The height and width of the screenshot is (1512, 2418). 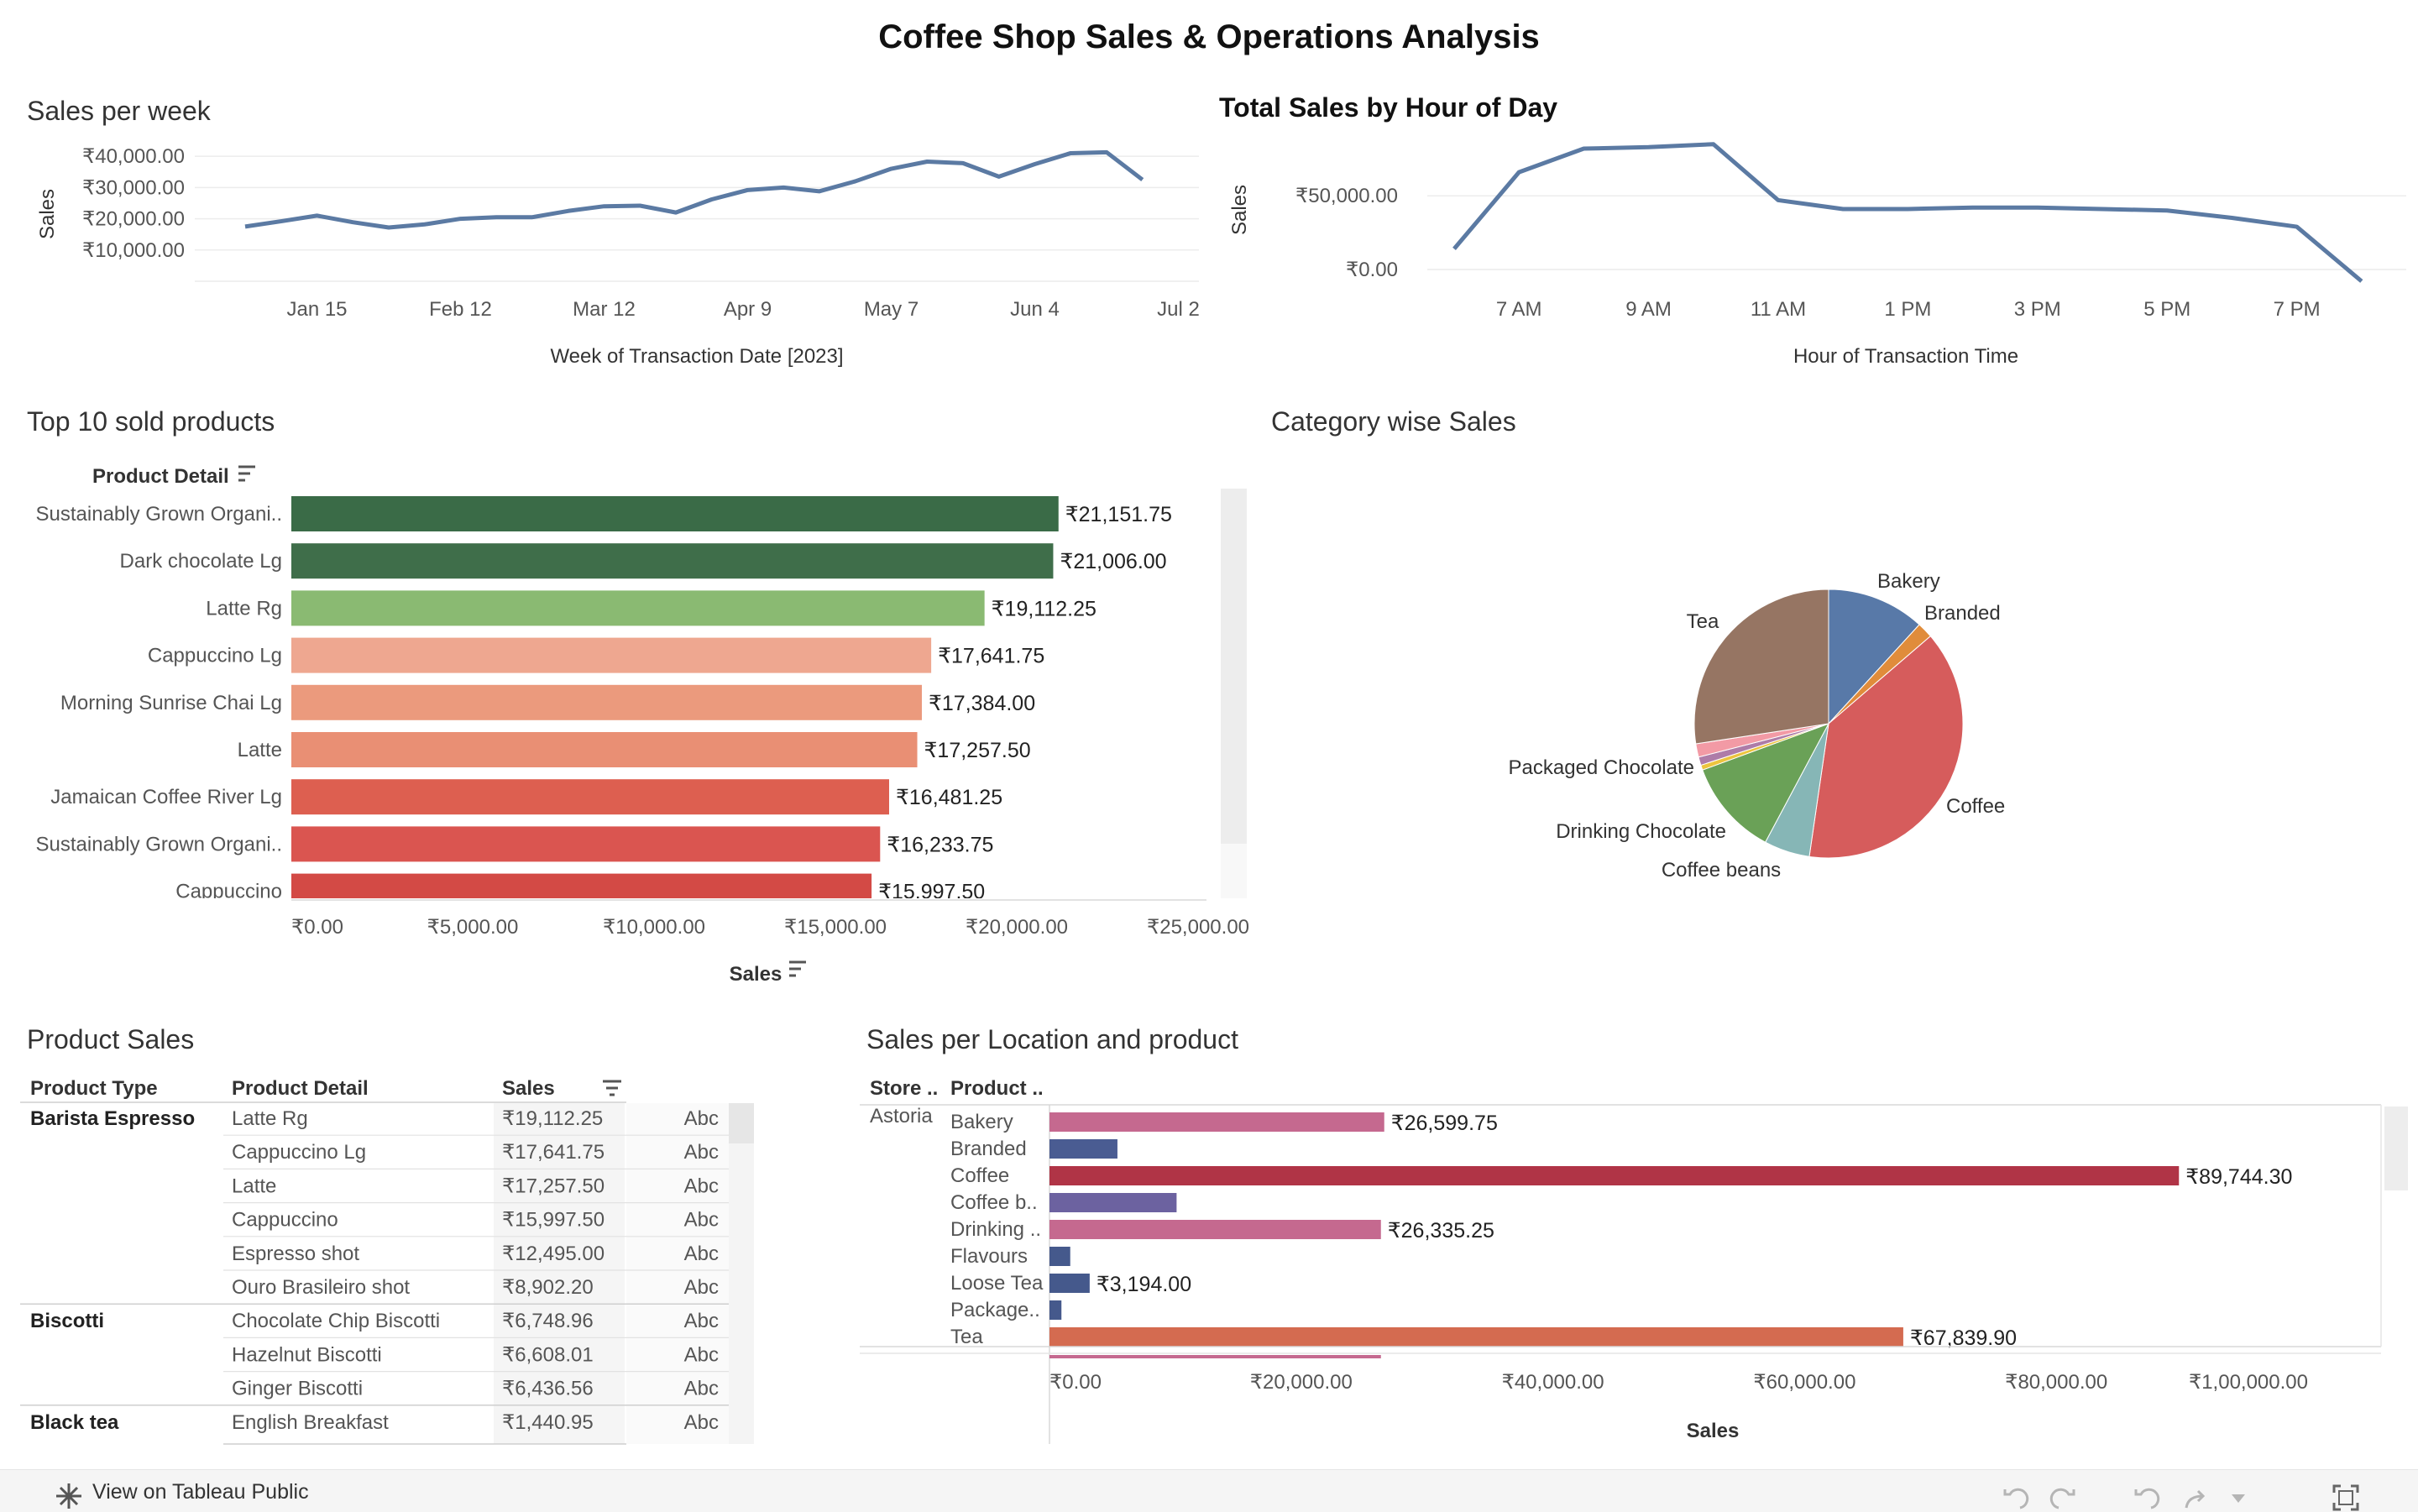 What do you see at coordinates (995, 1229) in the screenshot?
I see `category-label: Drinking ..` at bounding box center [995, 1229].